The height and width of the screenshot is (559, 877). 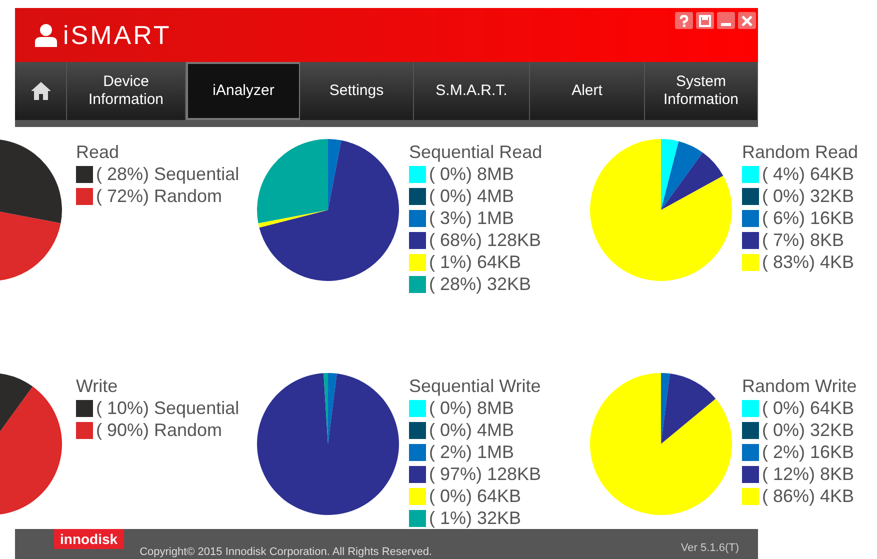 I want to click on legend-label: ( 4%) 64KB, so click(x=808, y=174).